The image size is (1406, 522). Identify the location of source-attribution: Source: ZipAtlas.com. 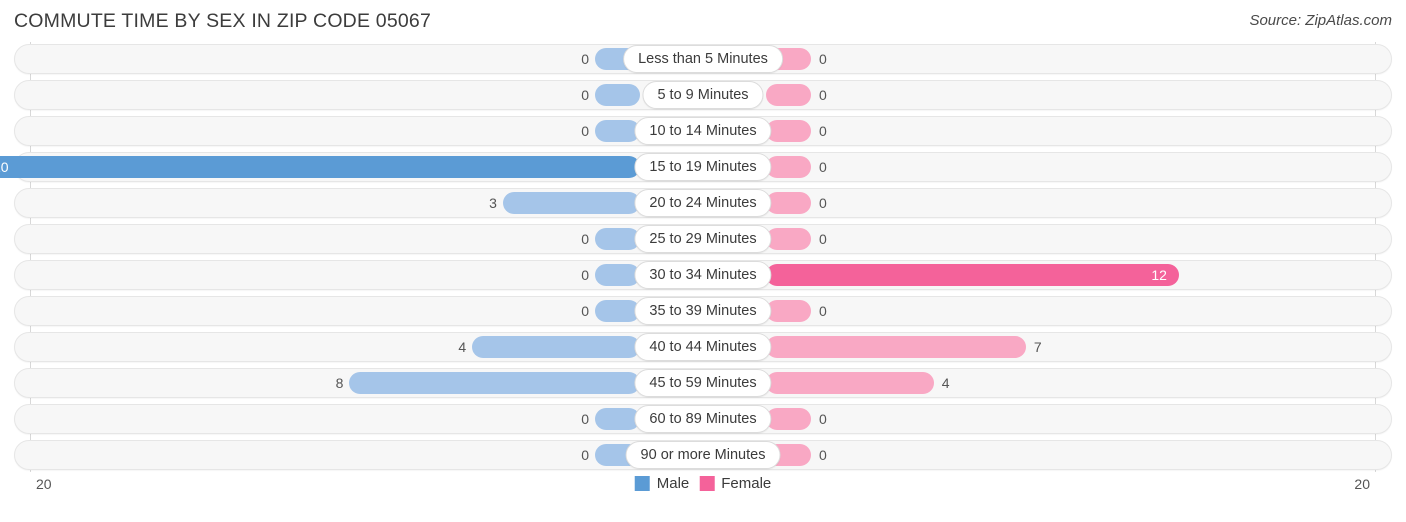
(1320, 20).